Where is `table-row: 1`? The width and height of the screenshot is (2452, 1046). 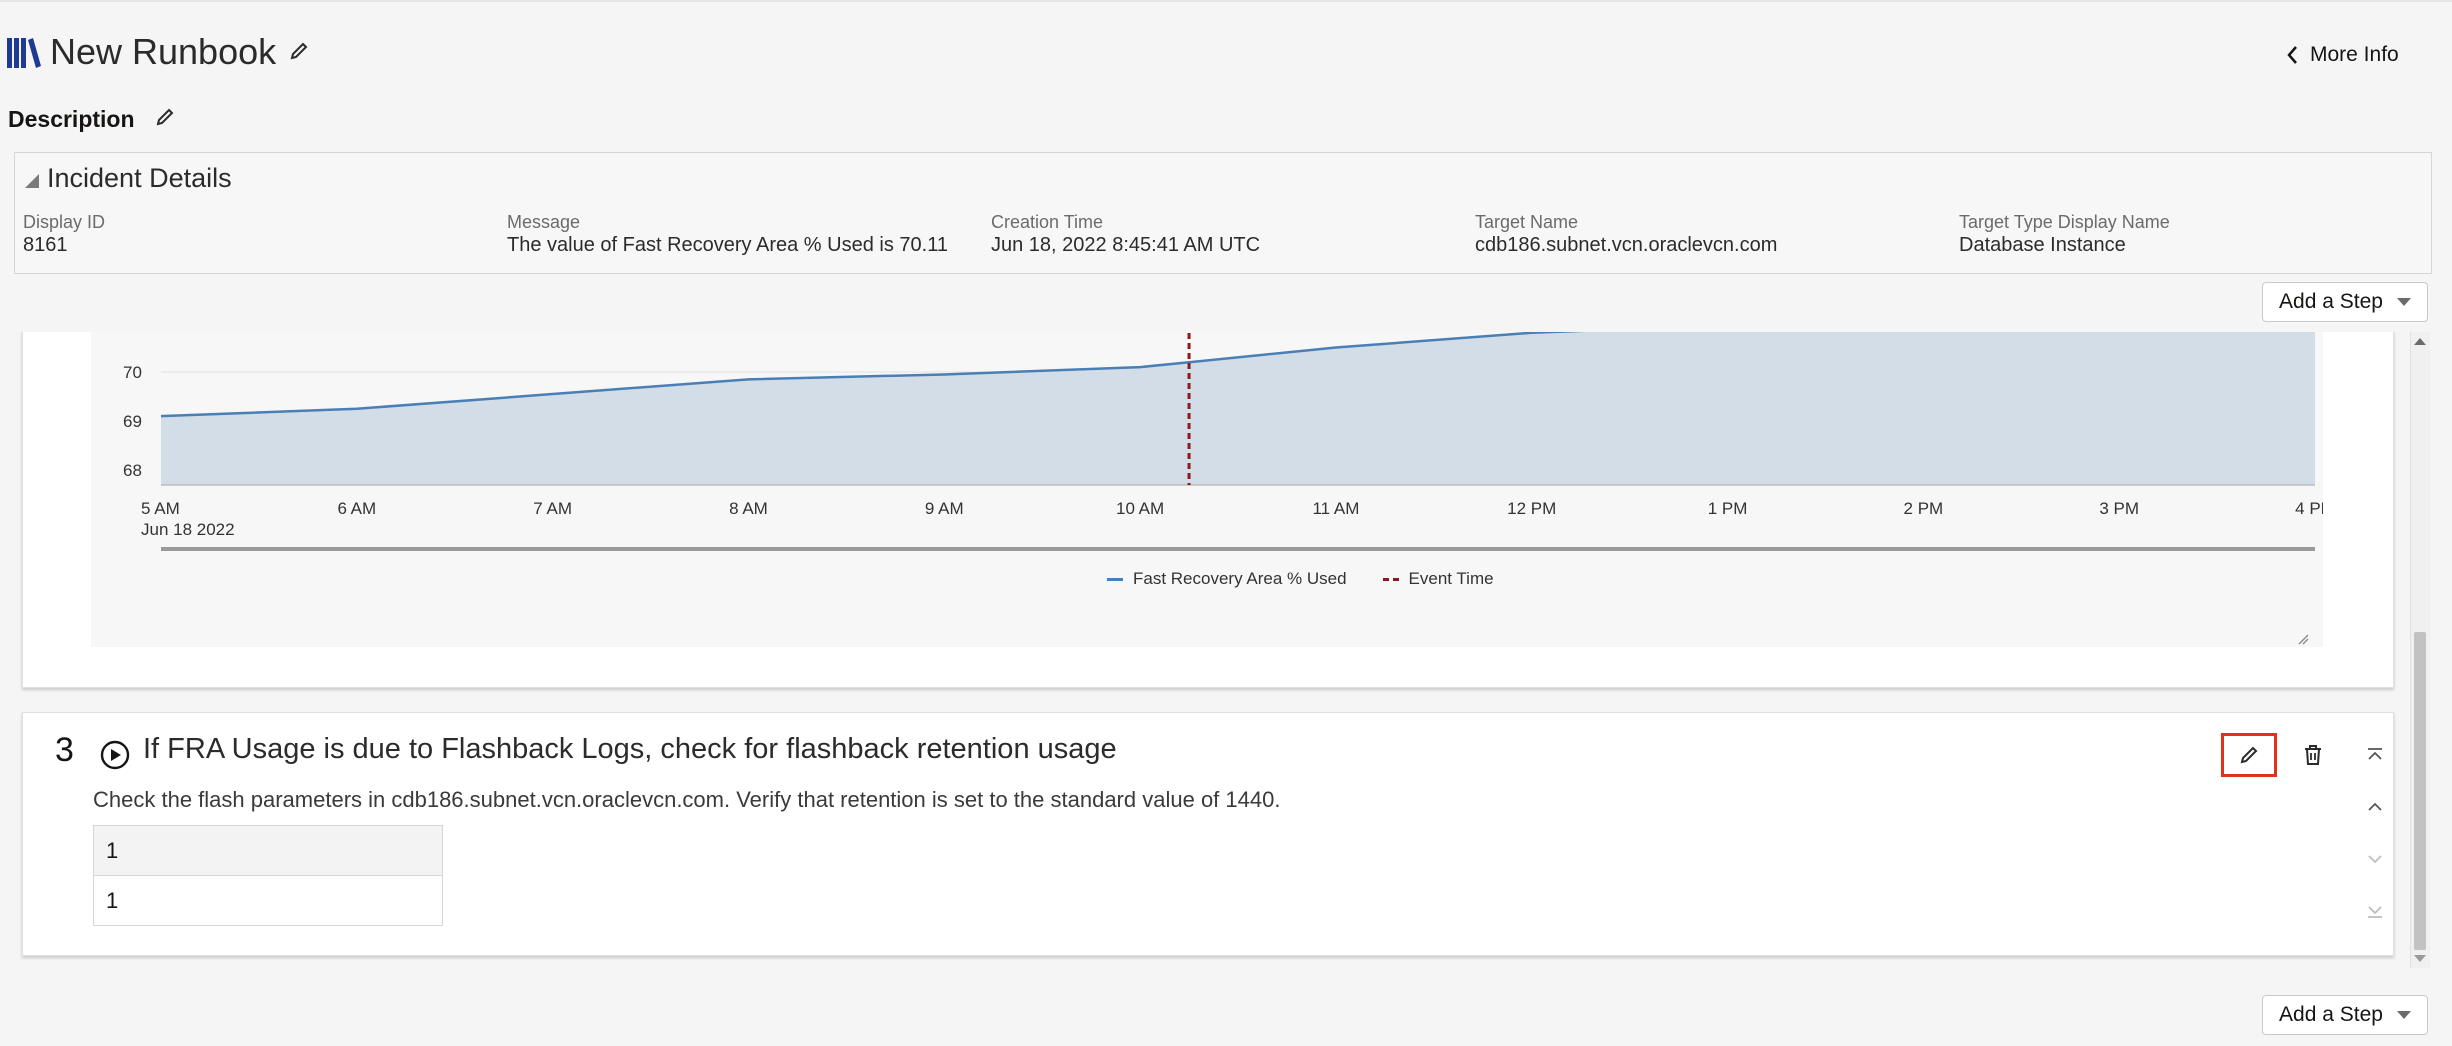
table-row: 1 is located at coordinates (268, 901).